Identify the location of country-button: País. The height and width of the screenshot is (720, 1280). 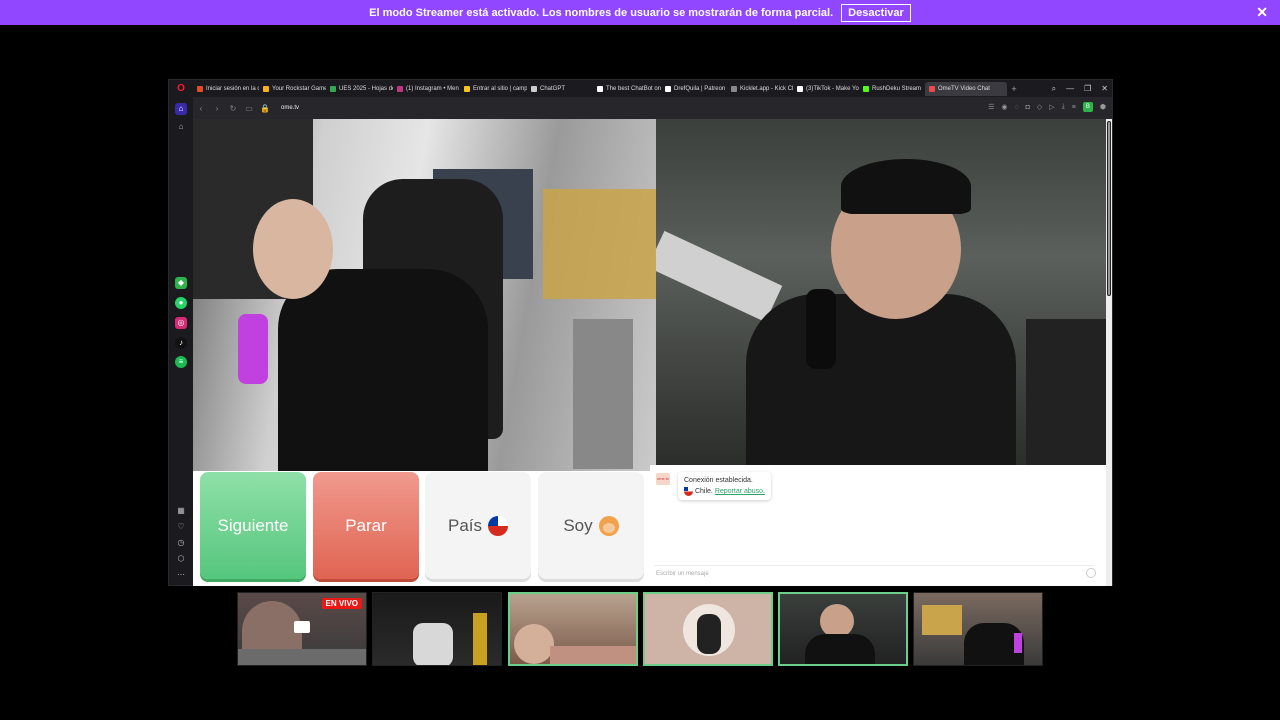
(478, 525).